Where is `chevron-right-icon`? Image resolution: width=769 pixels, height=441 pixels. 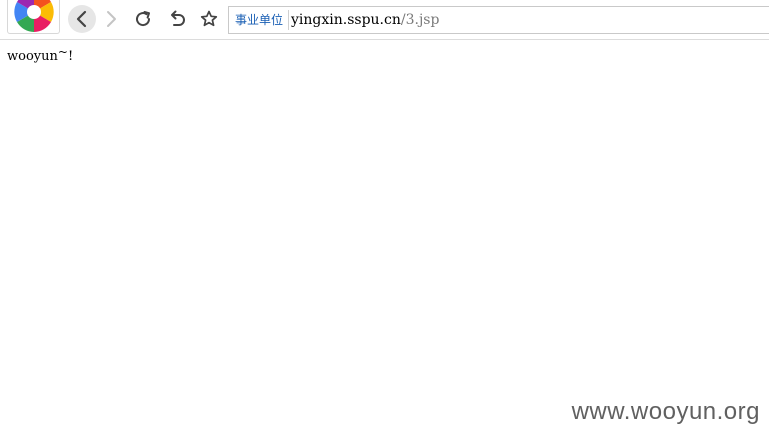
chevron-right-icon is located at coordinates (111, 19).